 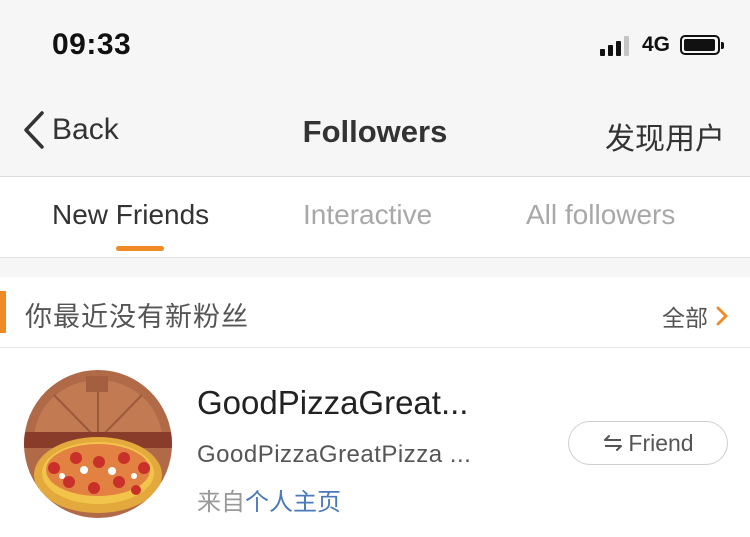 What do you see at coordinates (130, 215) in the screenshot?
I see `tab-new-friends: New Friends` at bounding box center [130, 215].